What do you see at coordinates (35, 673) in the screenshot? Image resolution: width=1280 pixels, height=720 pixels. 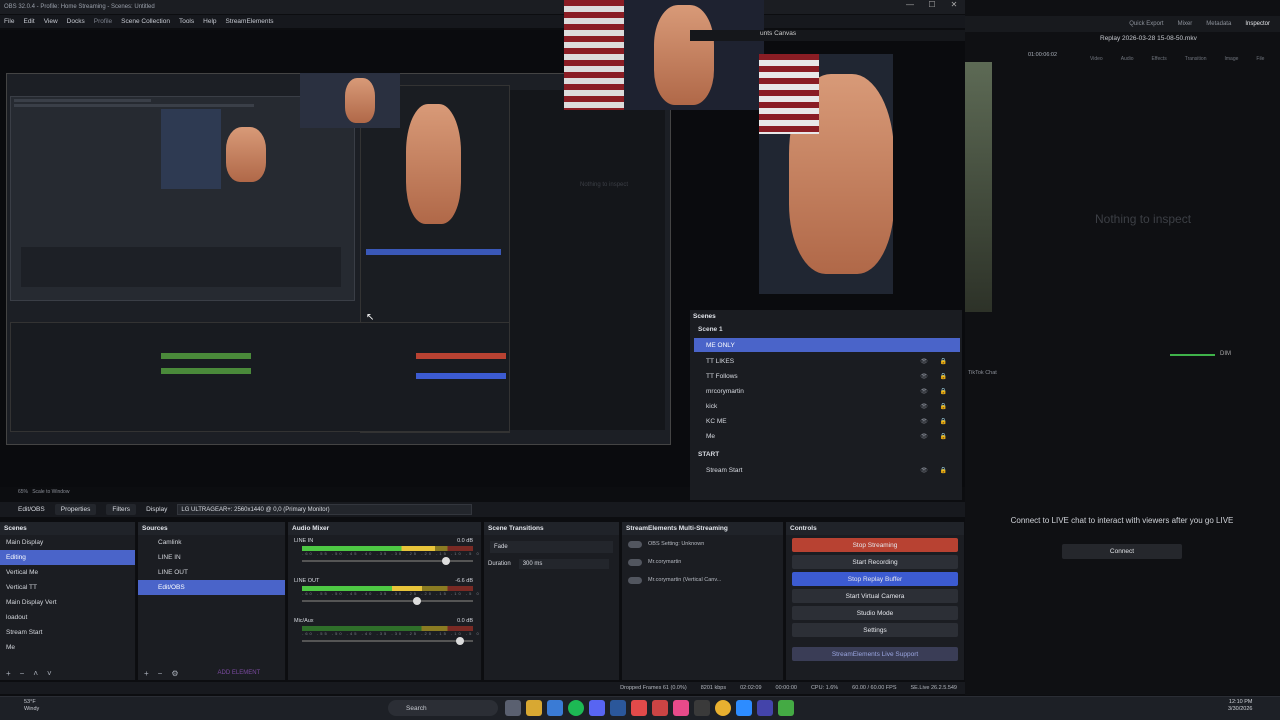 I see `move-up-icon: ˄` at bounding box center [35, 673].